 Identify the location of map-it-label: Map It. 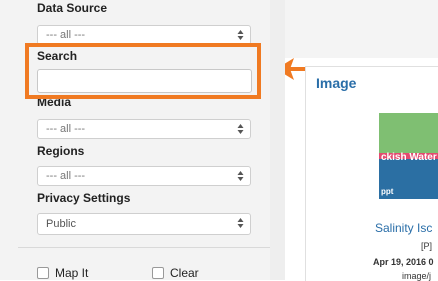
(72, 273).